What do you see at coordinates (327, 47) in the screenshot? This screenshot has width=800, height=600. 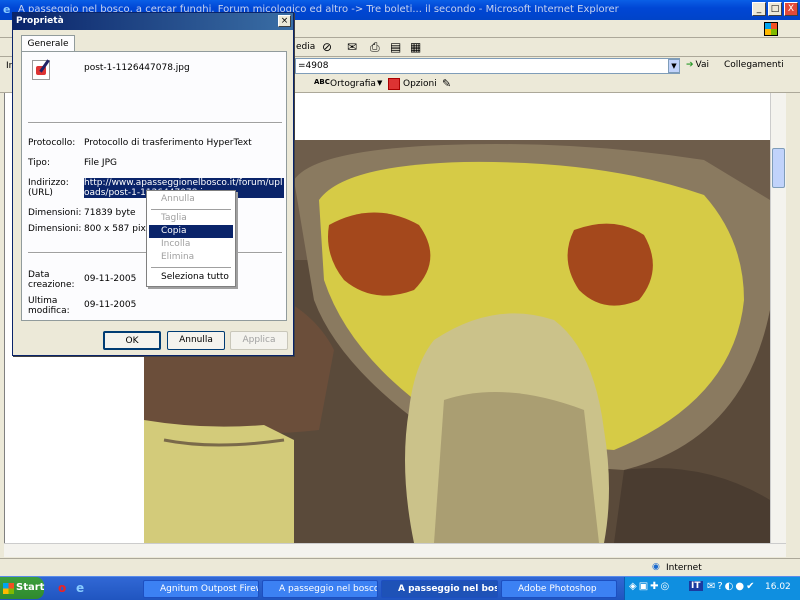 I see `history-icon: ⊘` at bounding box center [327, 47].